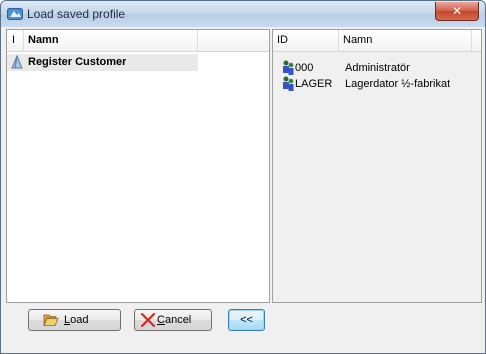 The image size is (486, 354). I want to click on red-x-icon, so click(148, 320).